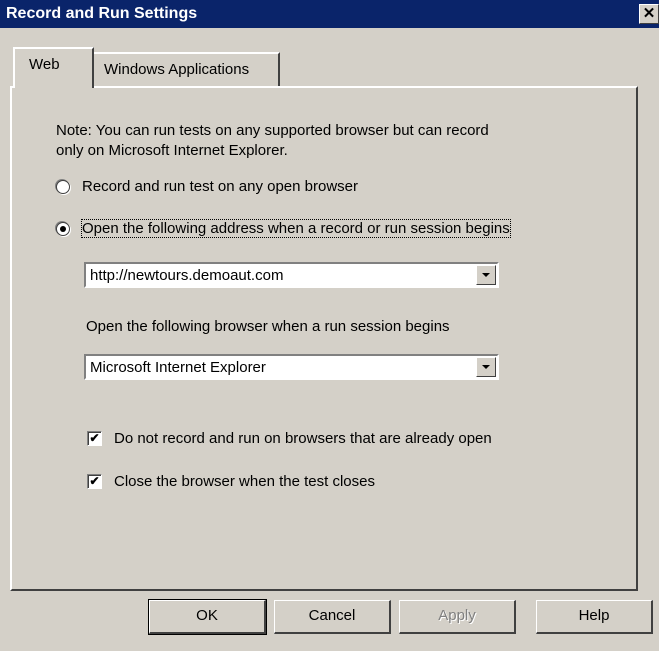 This screenshot has height=651, width=659. What do you see at coordinates (207, 617) in the screenshot?
I see `ok-button: OK` at bounding box center [207, 617].